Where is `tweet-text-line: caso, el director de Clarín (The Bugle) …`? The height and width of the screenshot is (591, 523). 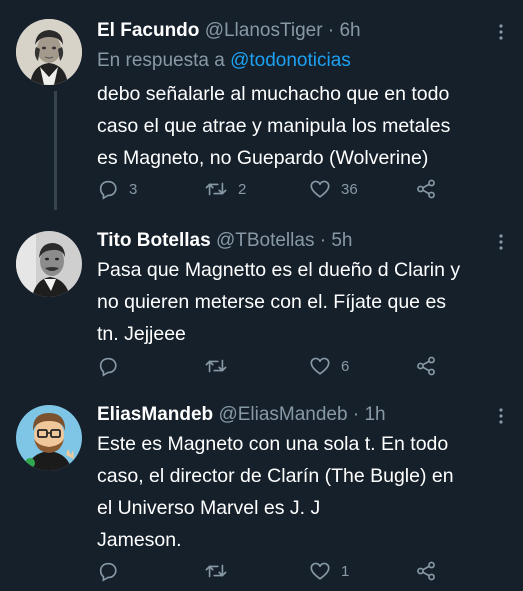
tweet-text-line: caso, el director de Clarín (The Bugle) … is located at coordinates (275, 476).